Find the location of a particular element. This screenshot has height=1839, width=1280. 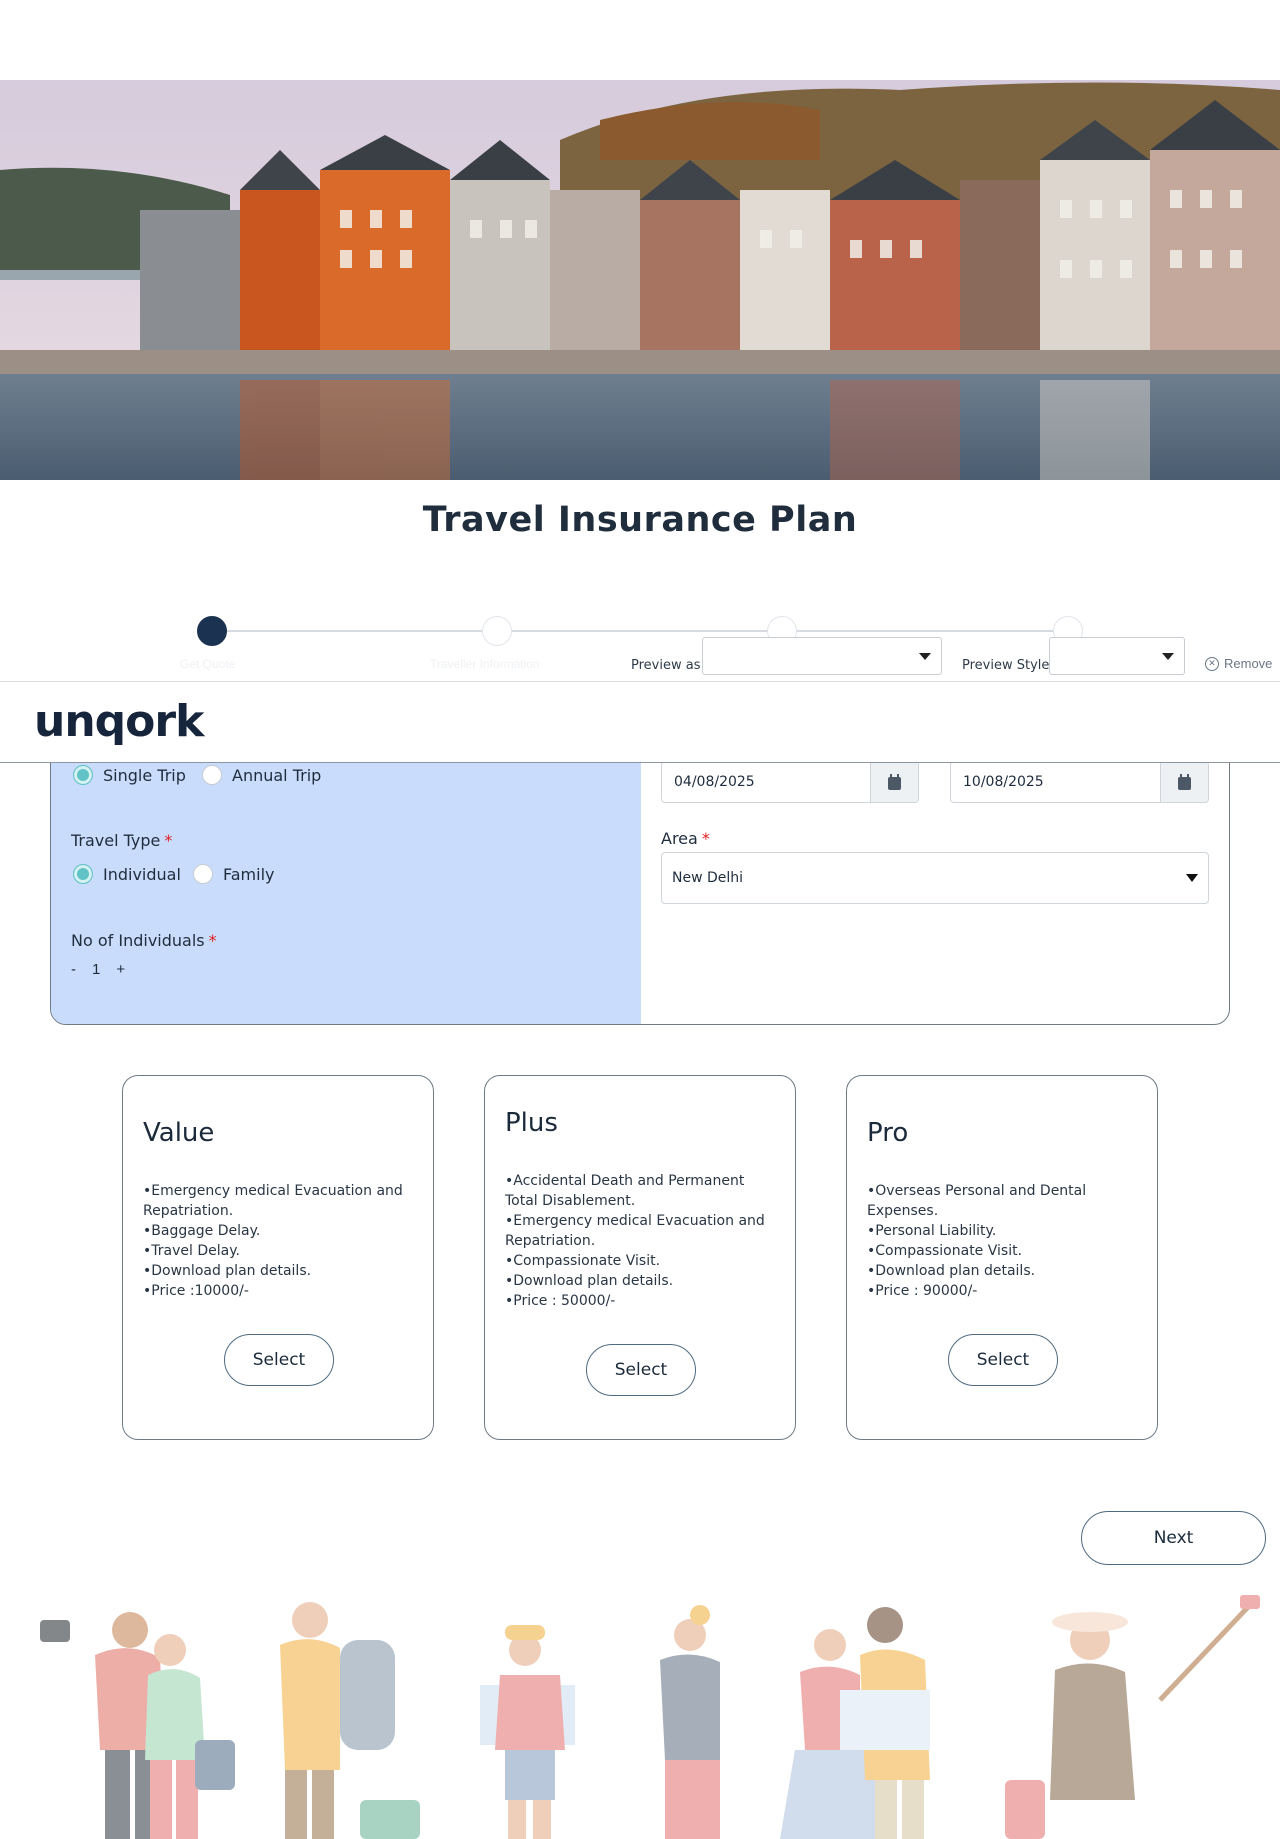

travel-type-family: Family is located at coordinates (233, 874).